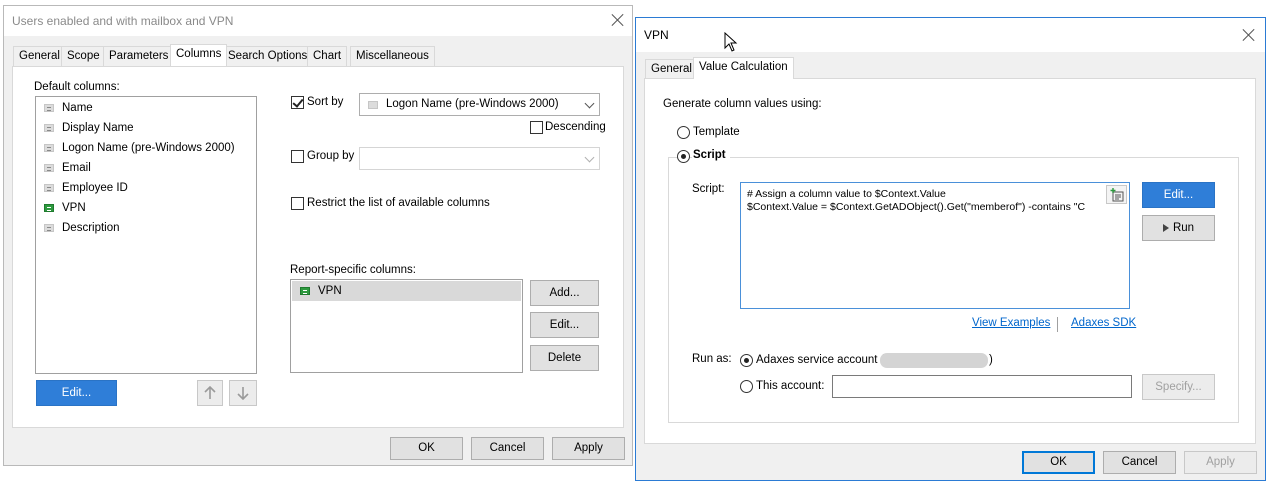 The height and width of the screenshot is (487, 1271). I want to click on group-by-checkbox, so click(297, 156).